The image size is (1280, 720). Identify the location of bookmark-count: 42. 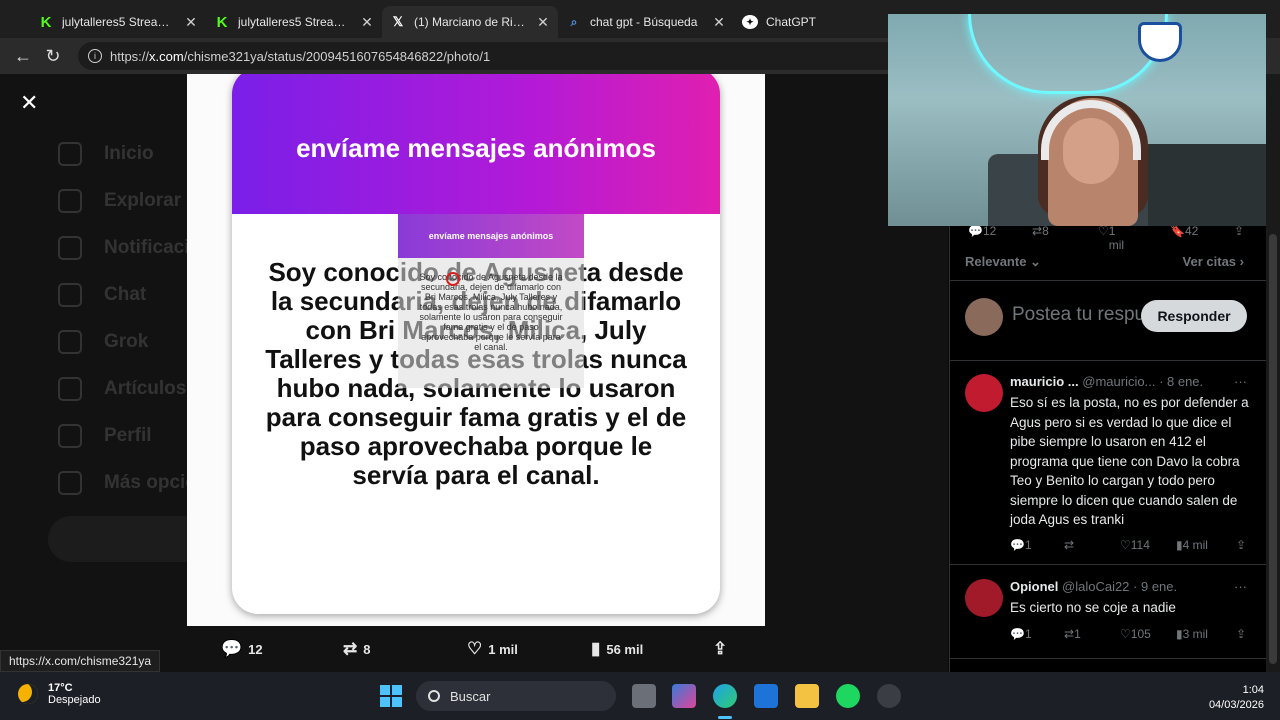
(1191, 231).